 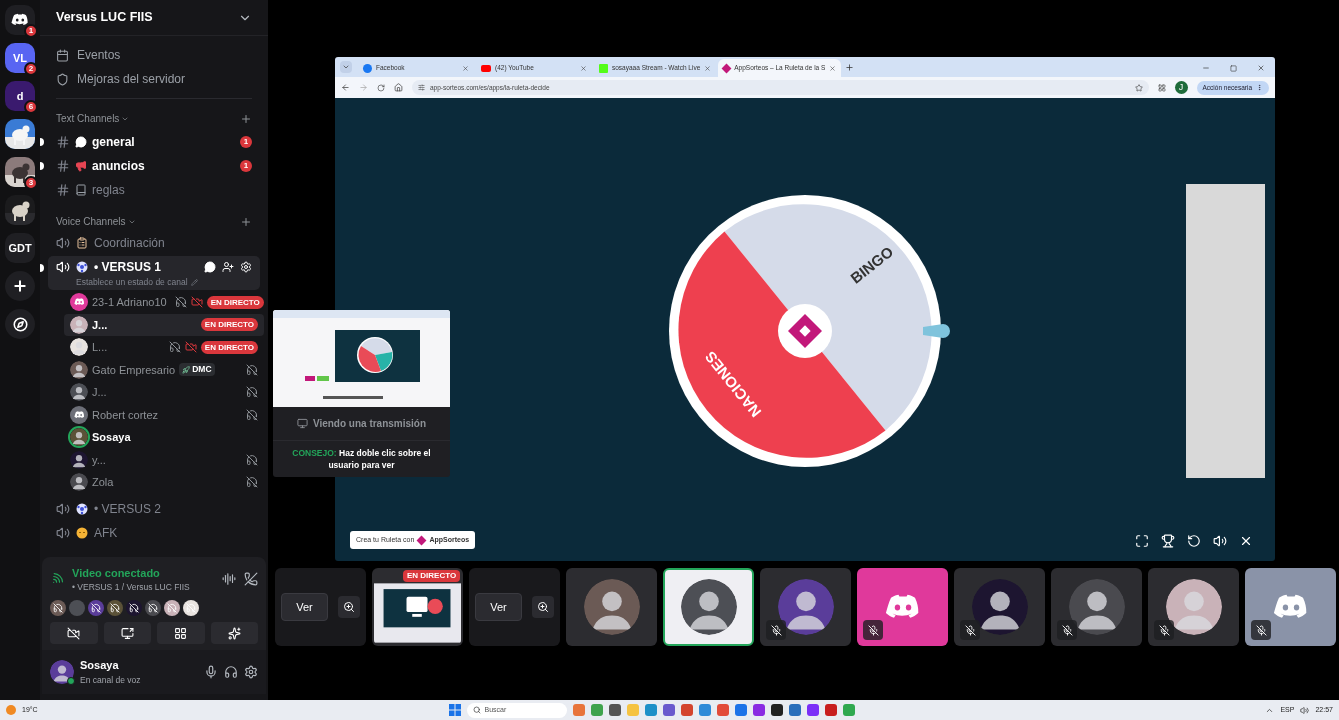 What do you see at coordinates (131, 79) in the screenshot?
I see `menu-label: Mejoras del servidor` at bounding box center [131, 79].